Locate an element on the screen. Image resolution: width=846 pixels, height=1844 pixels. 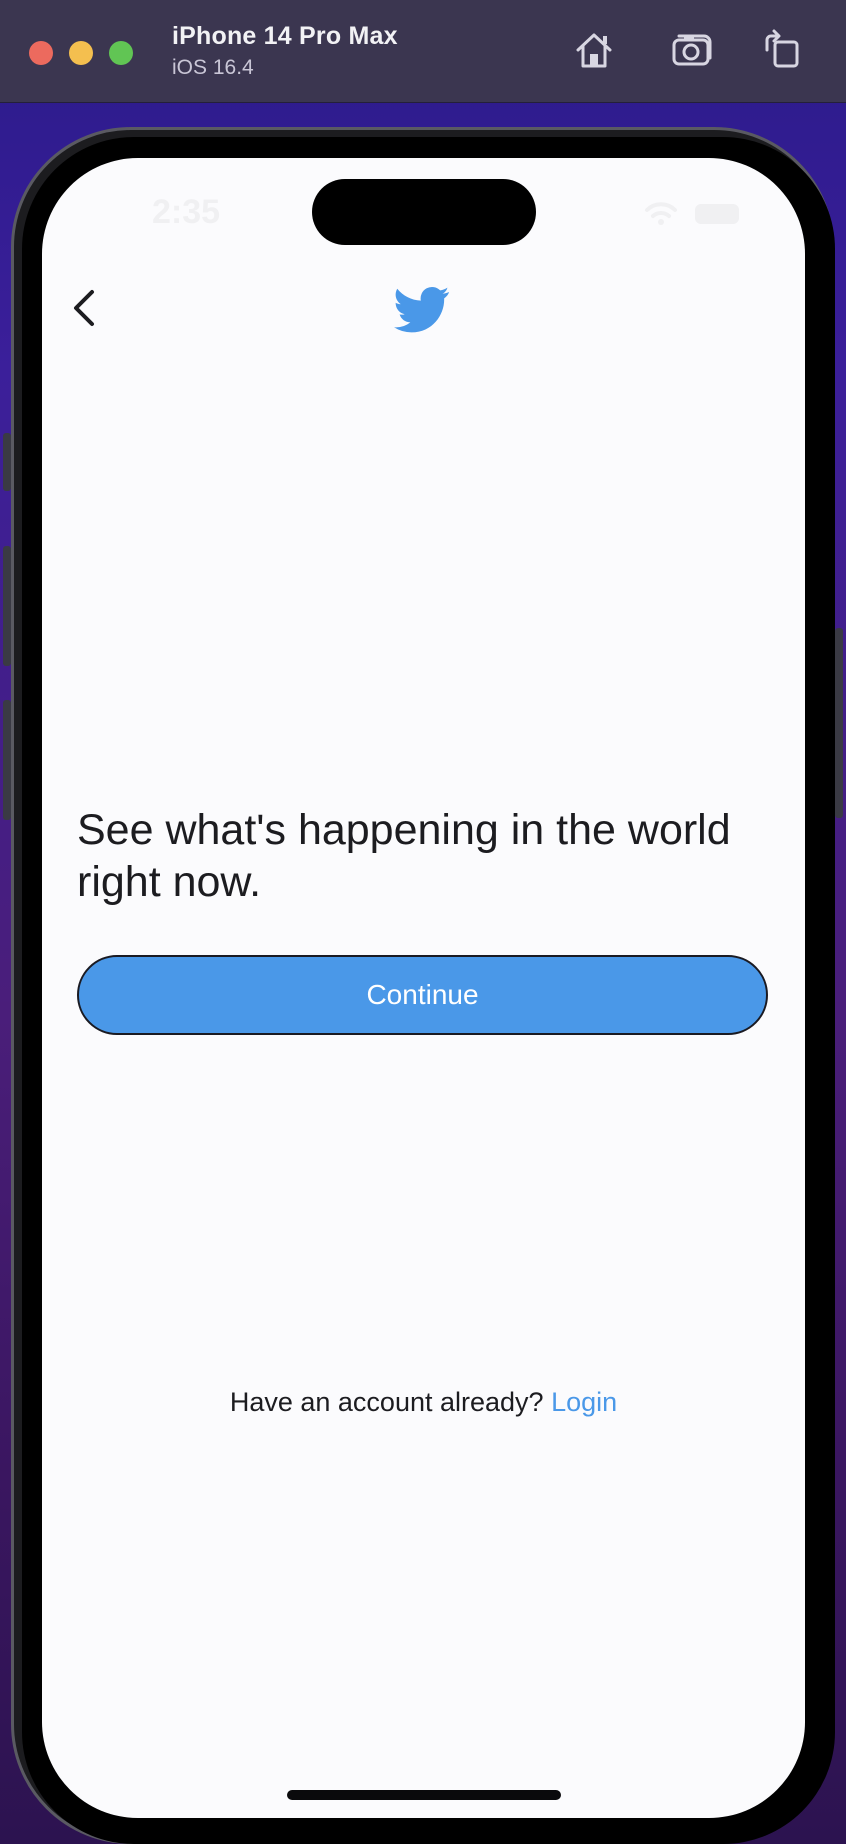
twitter-bird-icon is located at coordinates (422, 309).